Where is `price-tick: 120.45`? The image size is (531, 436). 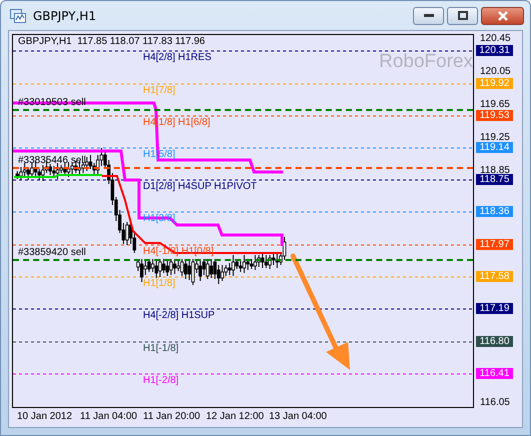 price-tick: 120.45 is located at coordinates (495, 38).